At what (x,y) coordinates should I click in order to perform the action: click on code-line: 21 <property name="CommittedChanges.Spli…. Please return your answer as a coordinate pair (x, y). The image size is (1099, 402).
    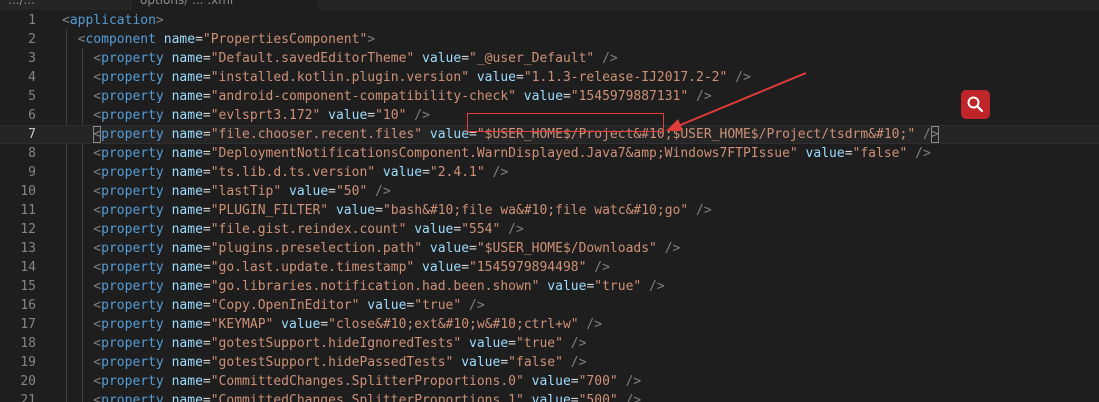
    Looking at the image, I should click on (549, 396).